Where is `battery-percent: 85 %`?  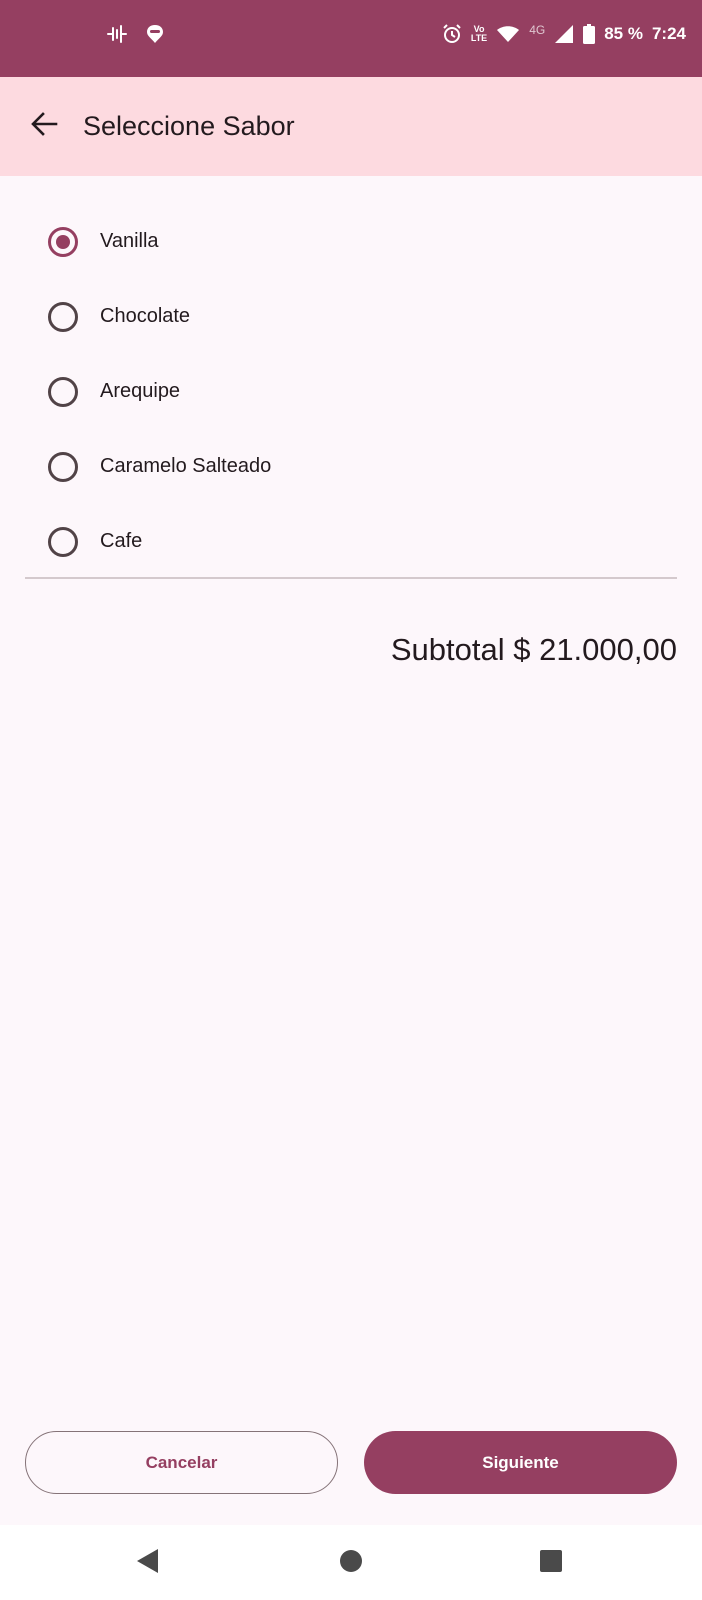 battery-percent: 85 % is located at coordinates (623, 33).